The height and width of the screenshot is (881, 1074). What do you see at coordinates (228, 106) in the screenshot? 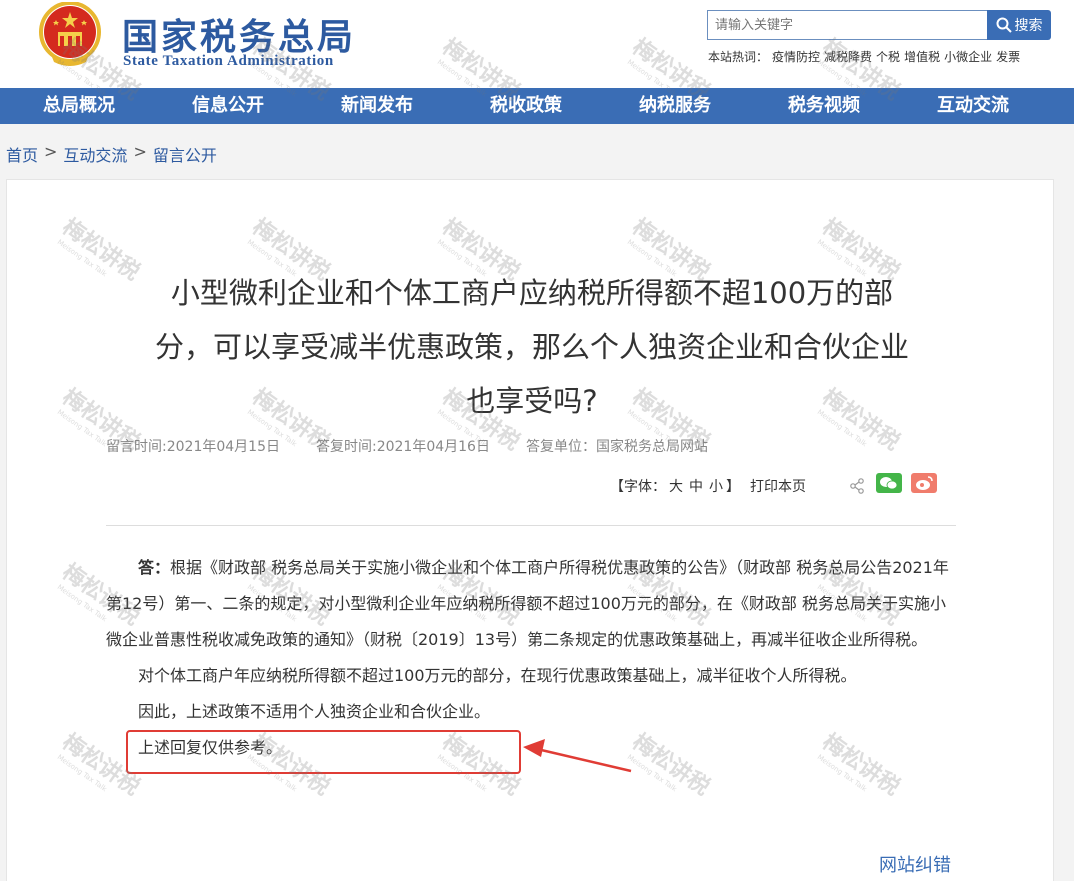
I see `nav-item-info: 信息公开` at bounding box center [228, 106].